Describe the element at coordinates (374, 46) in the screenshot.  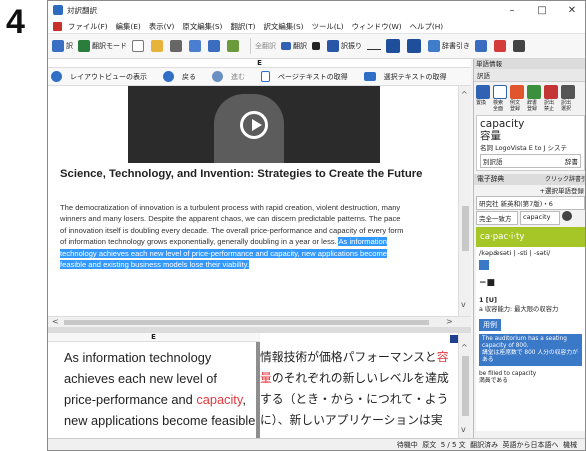
I see `underline-button` at that location.